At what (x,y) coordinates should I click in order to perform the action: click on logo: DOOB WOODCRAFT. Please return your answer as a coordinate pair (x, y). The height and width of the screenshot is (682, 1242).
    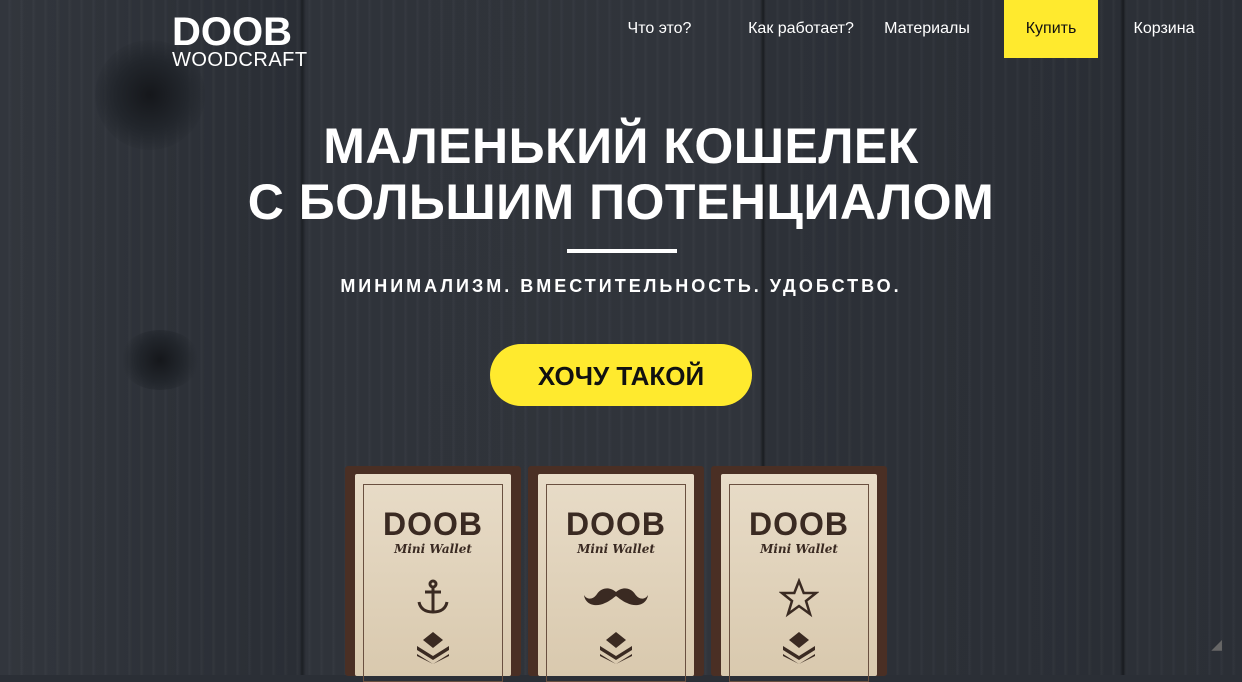
    Looking at the image, I should click on (240, 41).